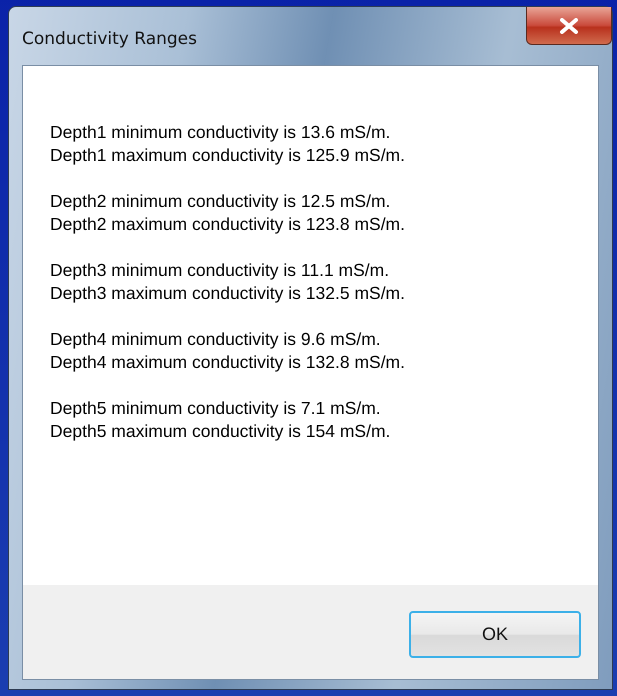 Image resolution: width=617 pixels, height=696 pixels. I want to click on message-line: Depth2 minimum conductivity is 12.5 mS/m., so click(221, 201).